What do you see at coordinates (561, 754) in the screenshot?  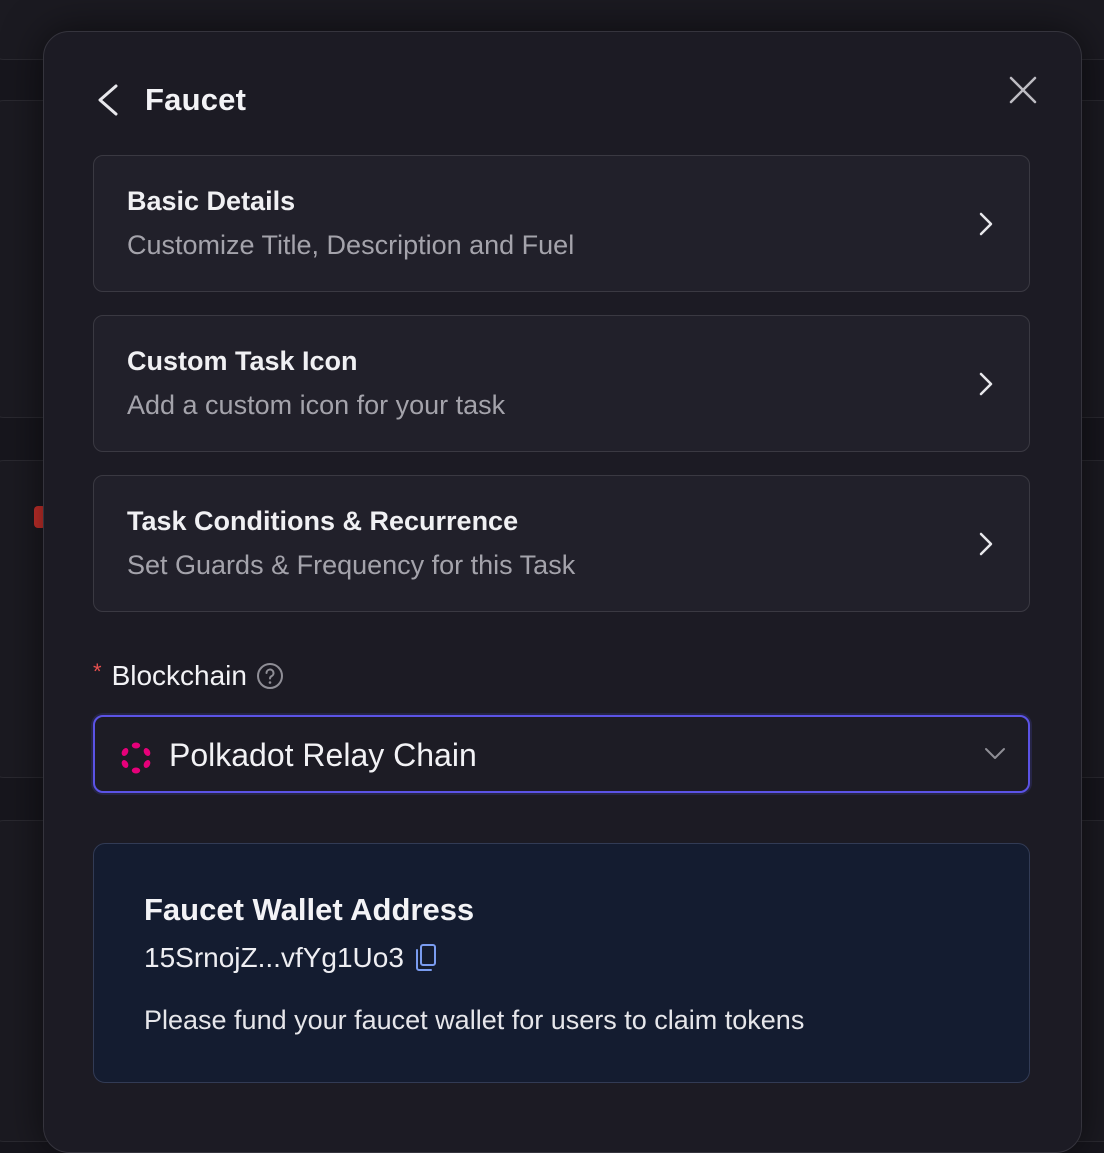 I see `blockchain-select: Polkadot Relay Chain` at bounding box center [561, 754].